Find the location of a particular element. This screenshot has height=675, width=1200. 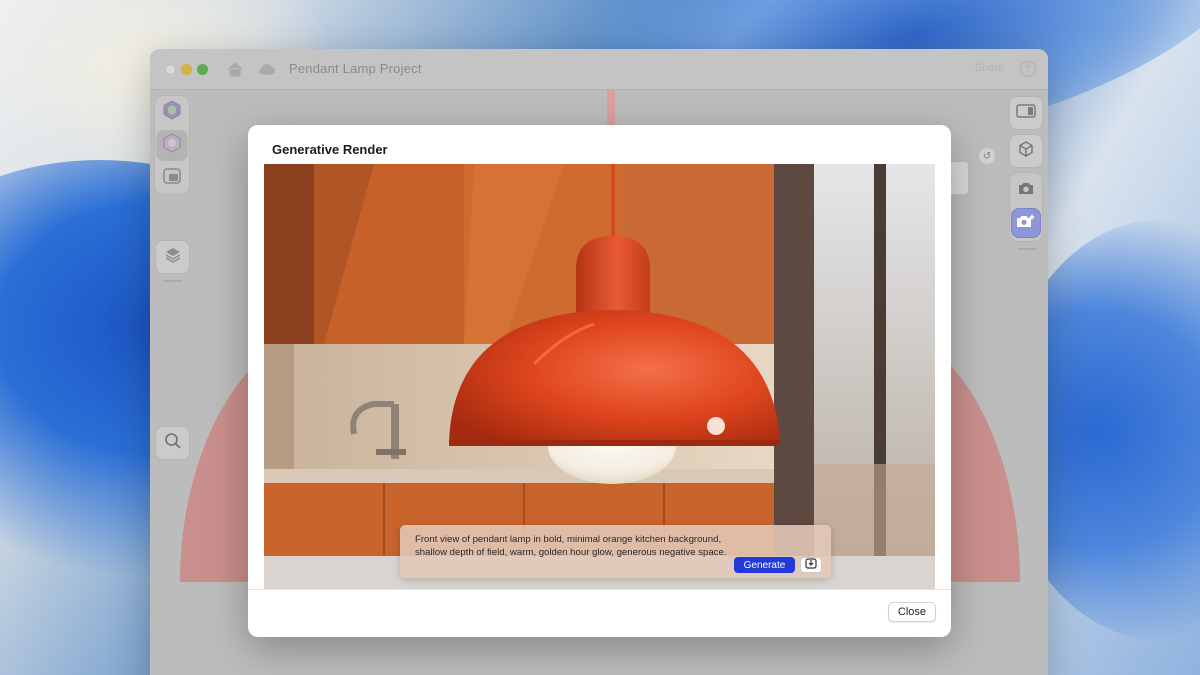

image-texture-tool is located at coordinates (172, 178).